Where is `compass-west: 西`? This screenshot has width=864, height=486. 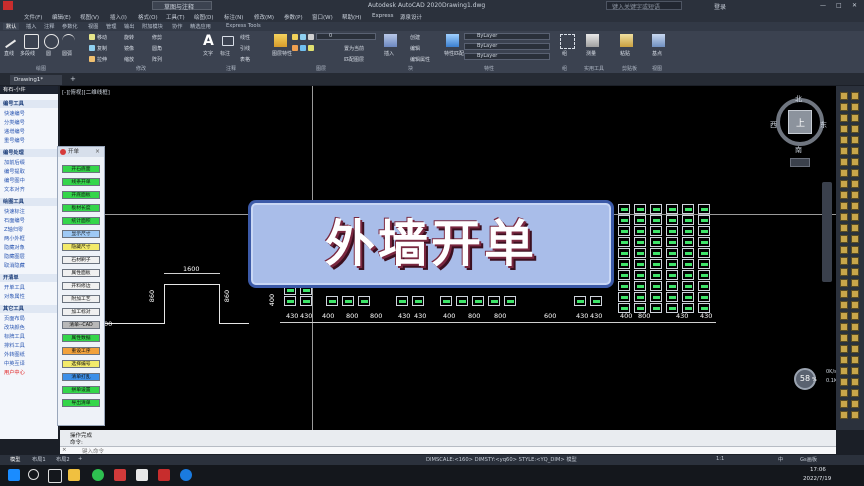
compass-west: 西 is located at coordinates (773, 125).